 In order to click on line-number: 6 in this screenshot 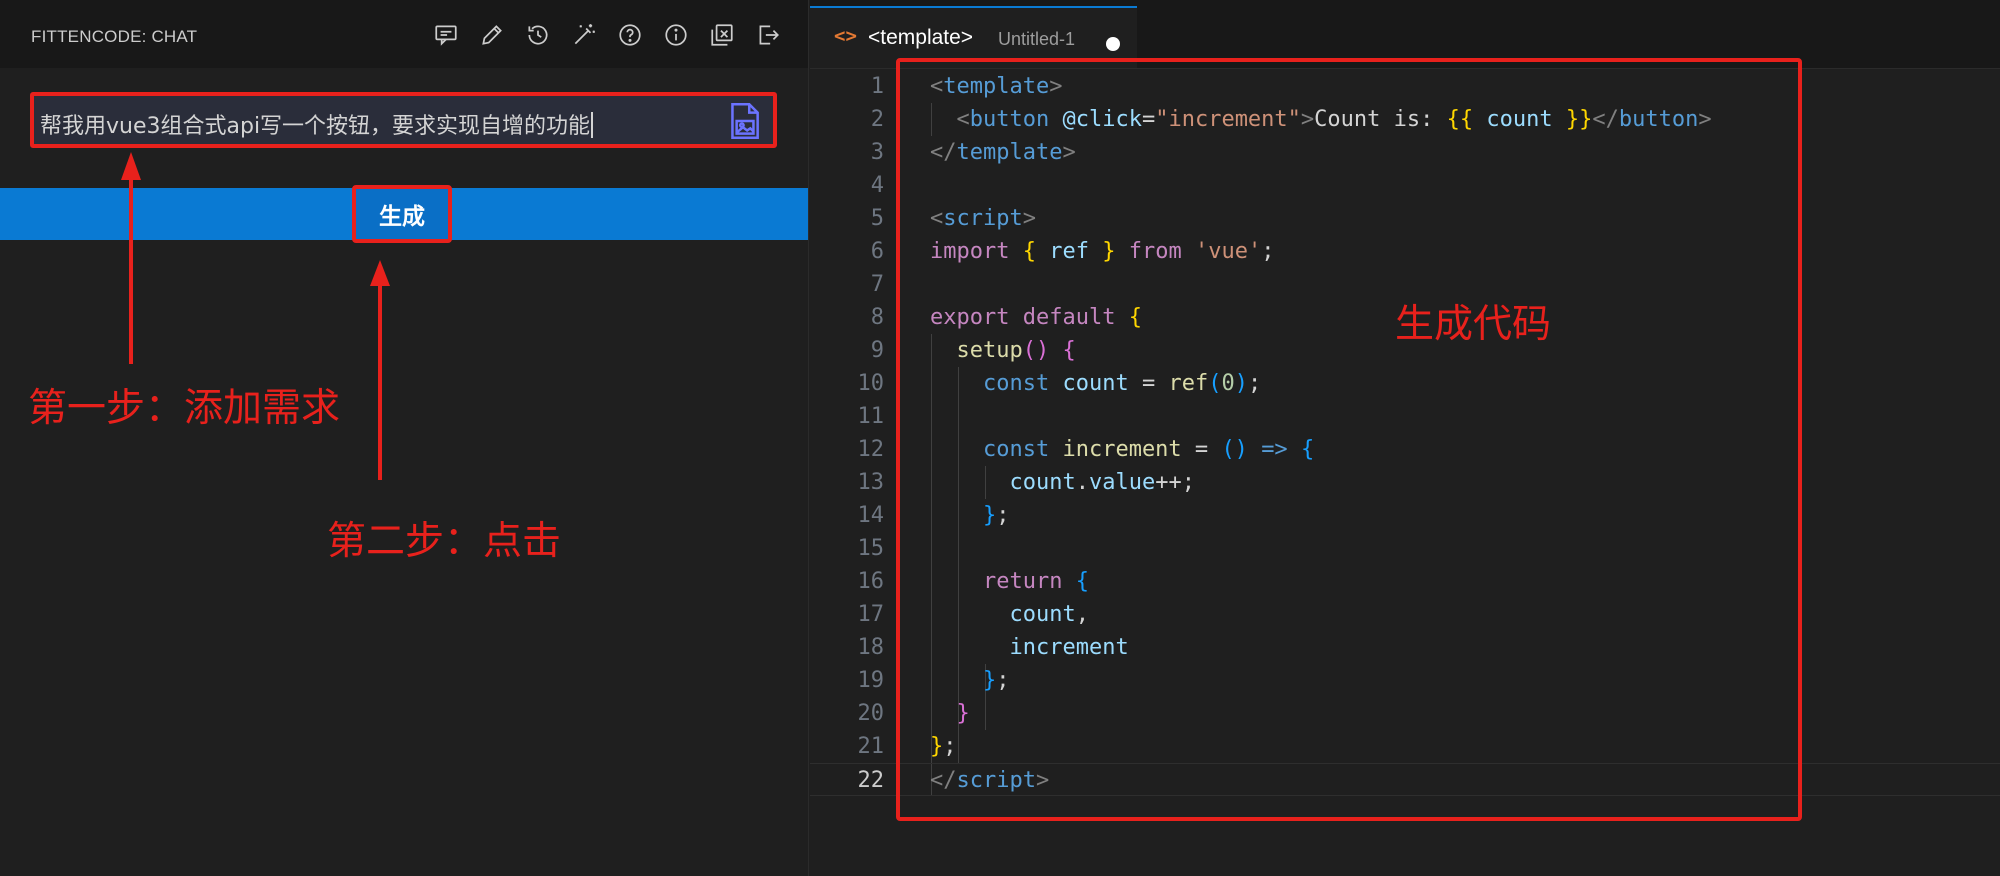, I will do `click(877, 251)`.